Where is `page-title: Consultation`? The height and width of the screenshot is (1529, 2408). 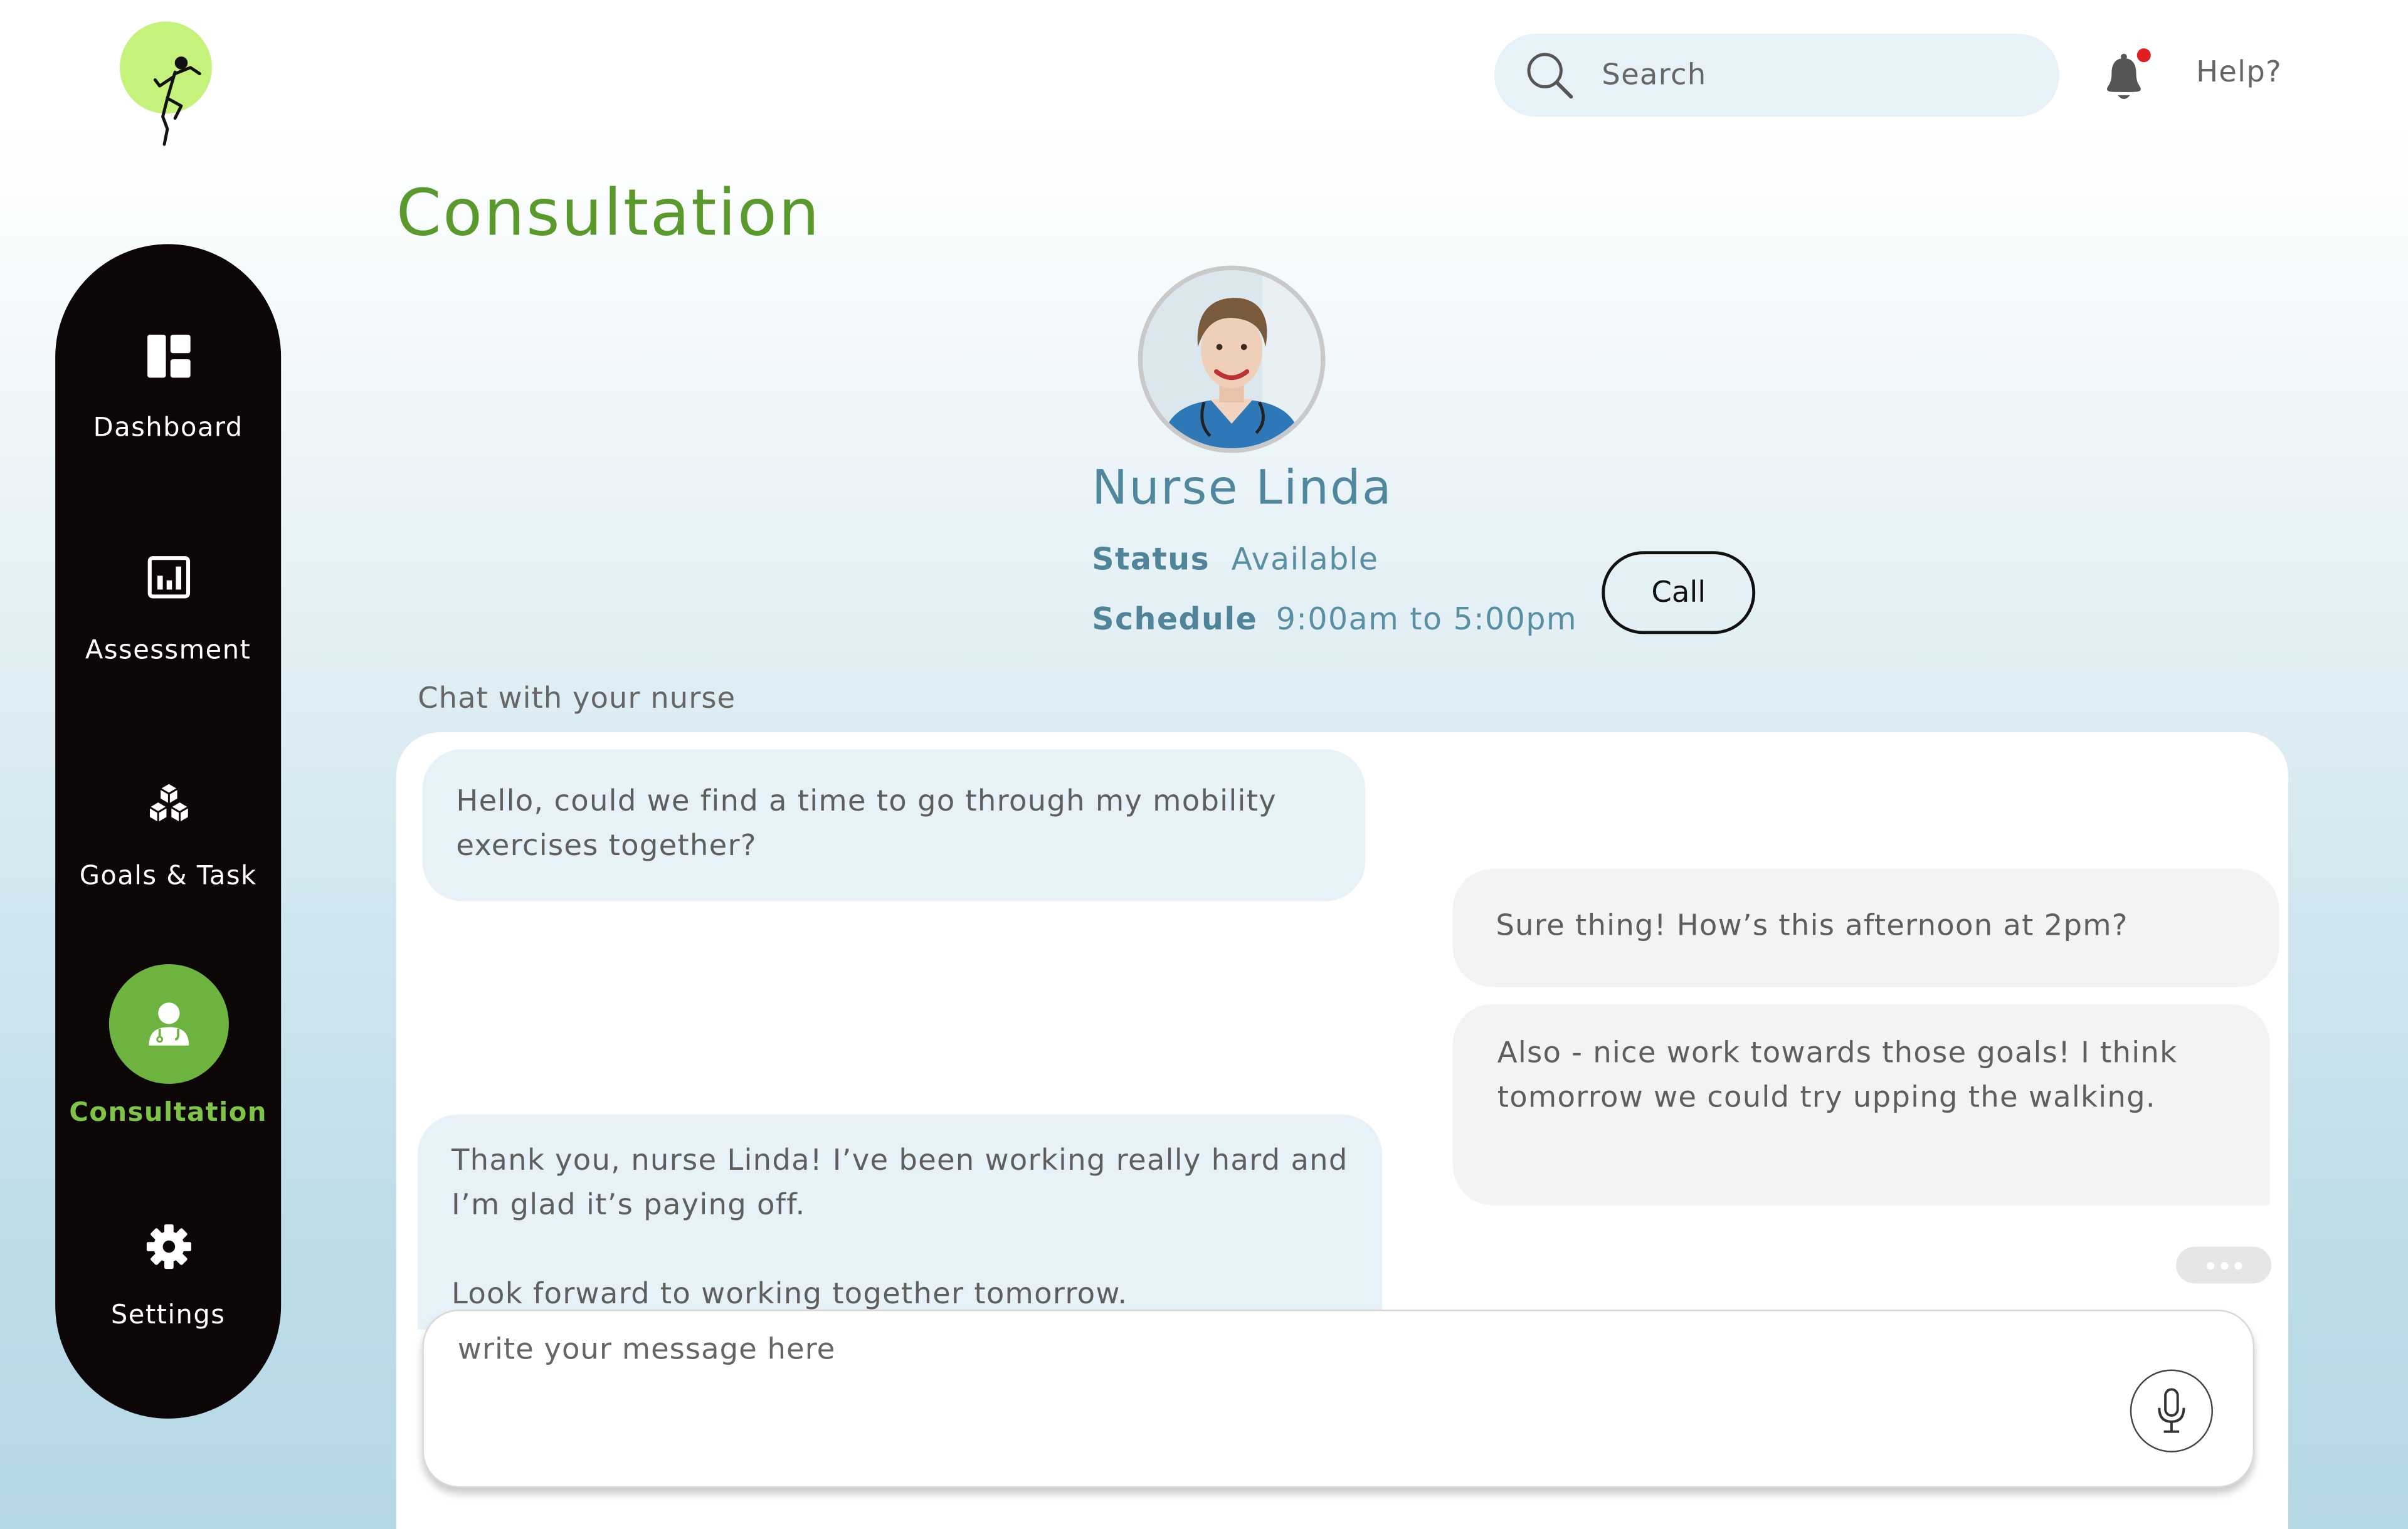
page-title: Consultation is located at coordinates (608, 213).